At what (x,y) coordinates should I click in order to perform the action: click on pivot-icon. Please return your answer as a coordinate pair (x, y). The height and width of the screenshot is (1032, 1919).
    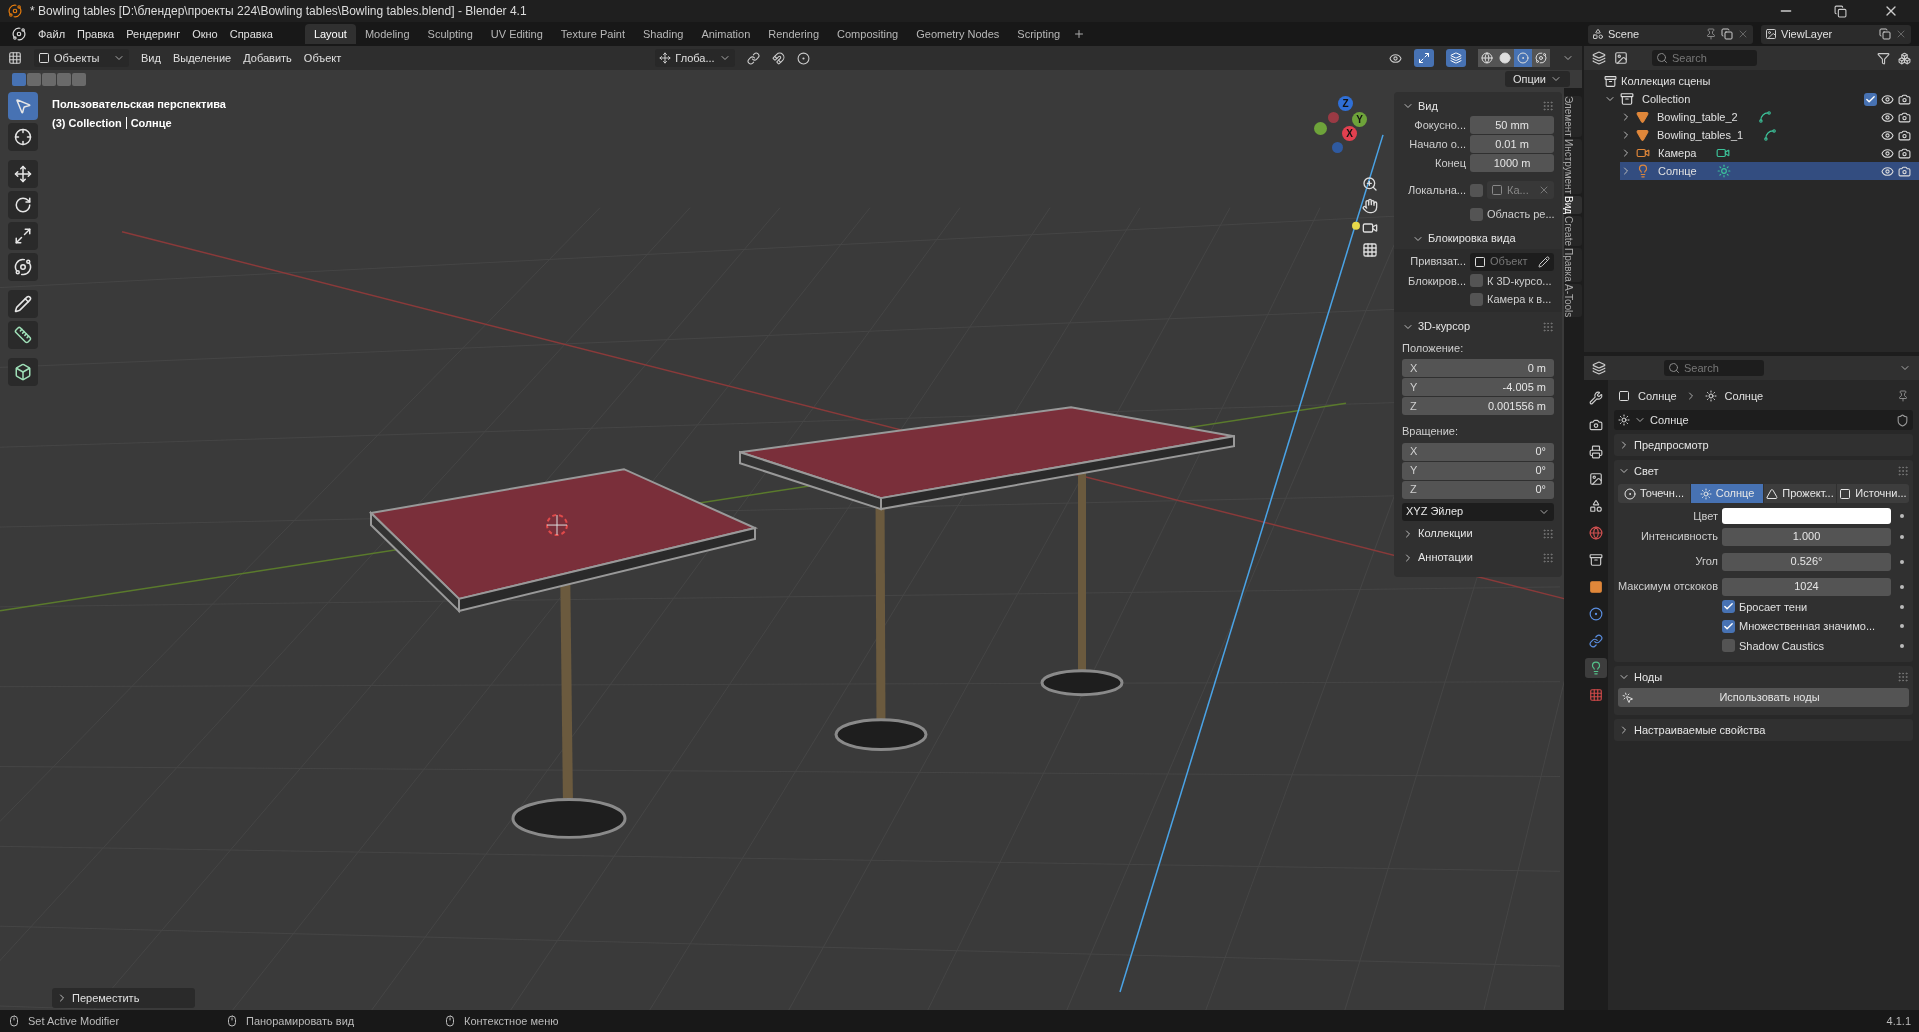
    Looking at the image, I should click on (753, 58).